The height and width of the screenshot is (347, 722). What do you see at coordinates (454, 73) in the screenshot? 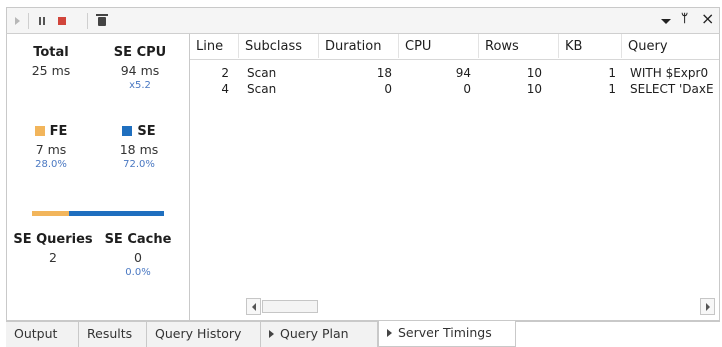
I see `table-row: 2 Scan 18 94 10 1 WITH $Expr0` at bounding box center [454, 73].